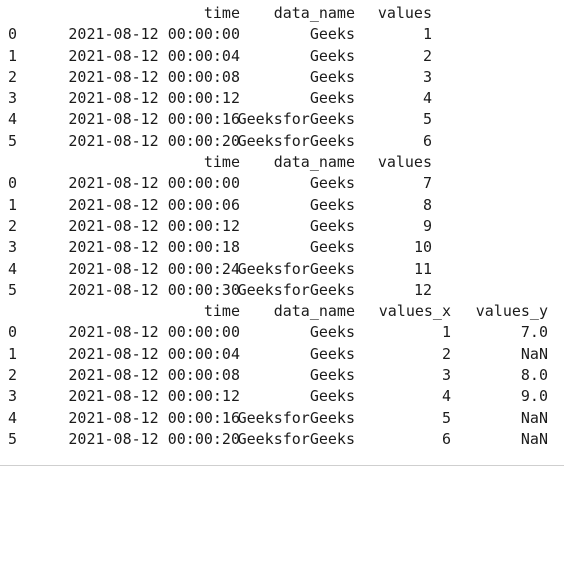  Describe the element at coordinates (154, 247) in the screenshot. I see `time-cell: 2021-08-12 00:00:18` at that location.